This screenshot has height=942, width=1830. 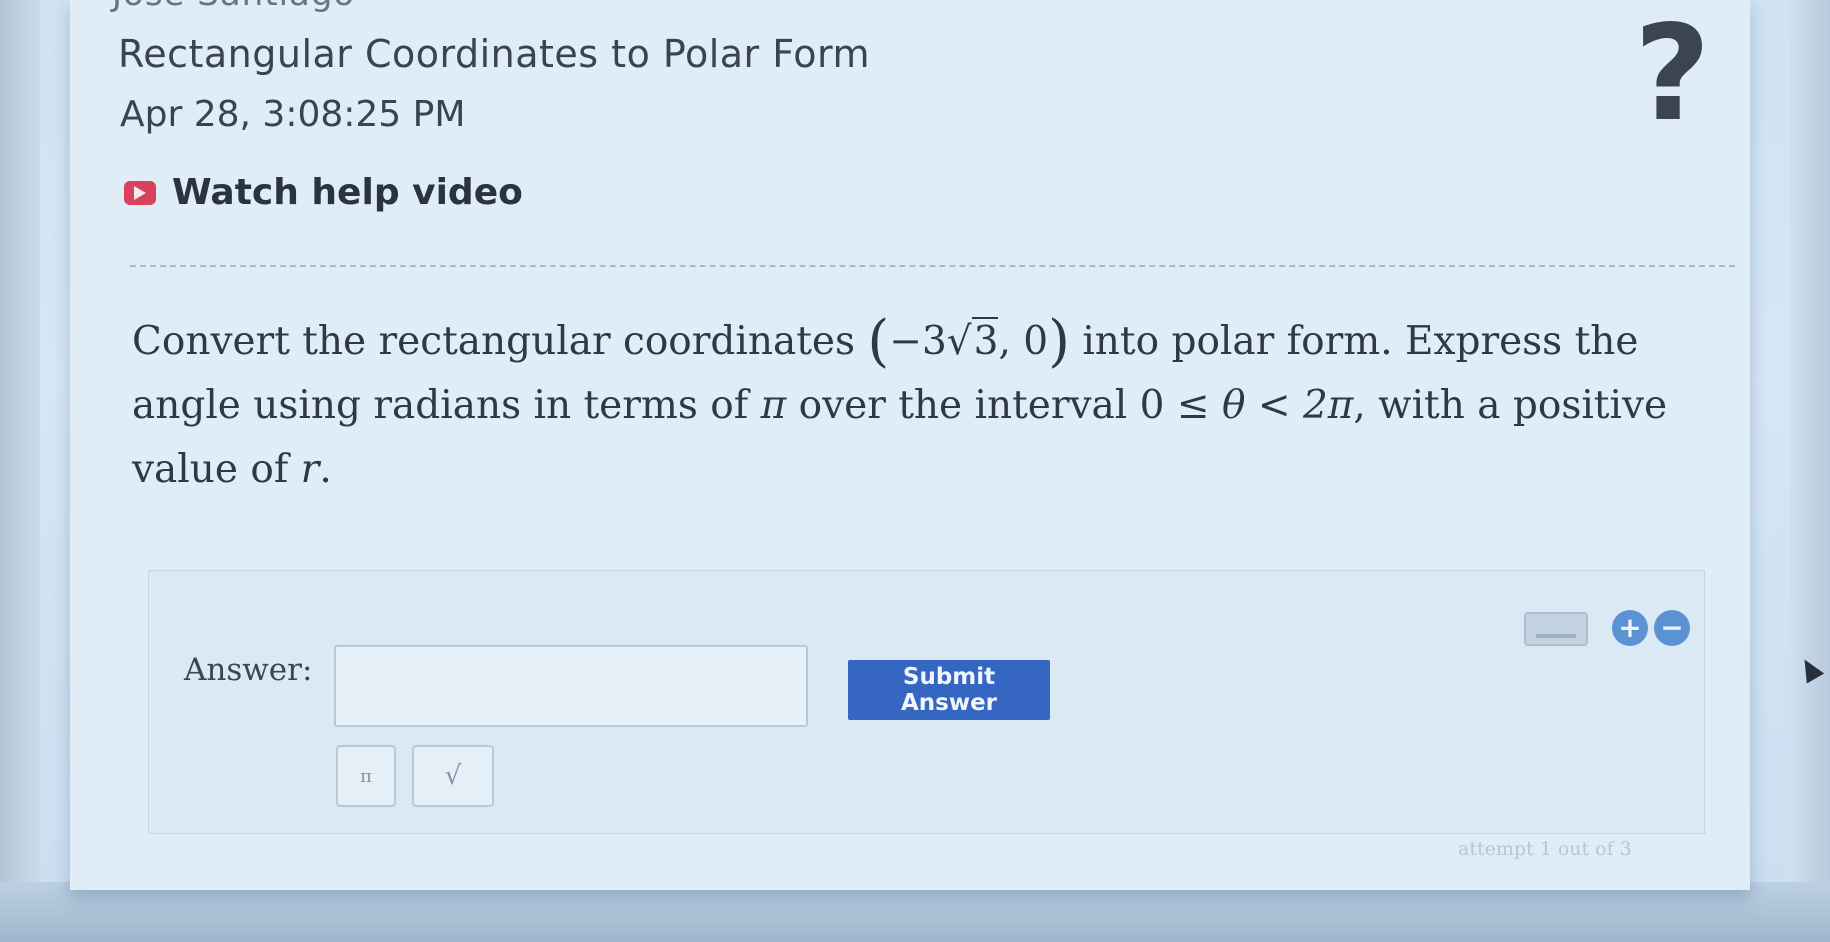 What do you see at coordinates (293, 114) in the screenshot?
I see `timestamp: Apr 28, 3:08:25 PM` at bounding box center [293, 114].